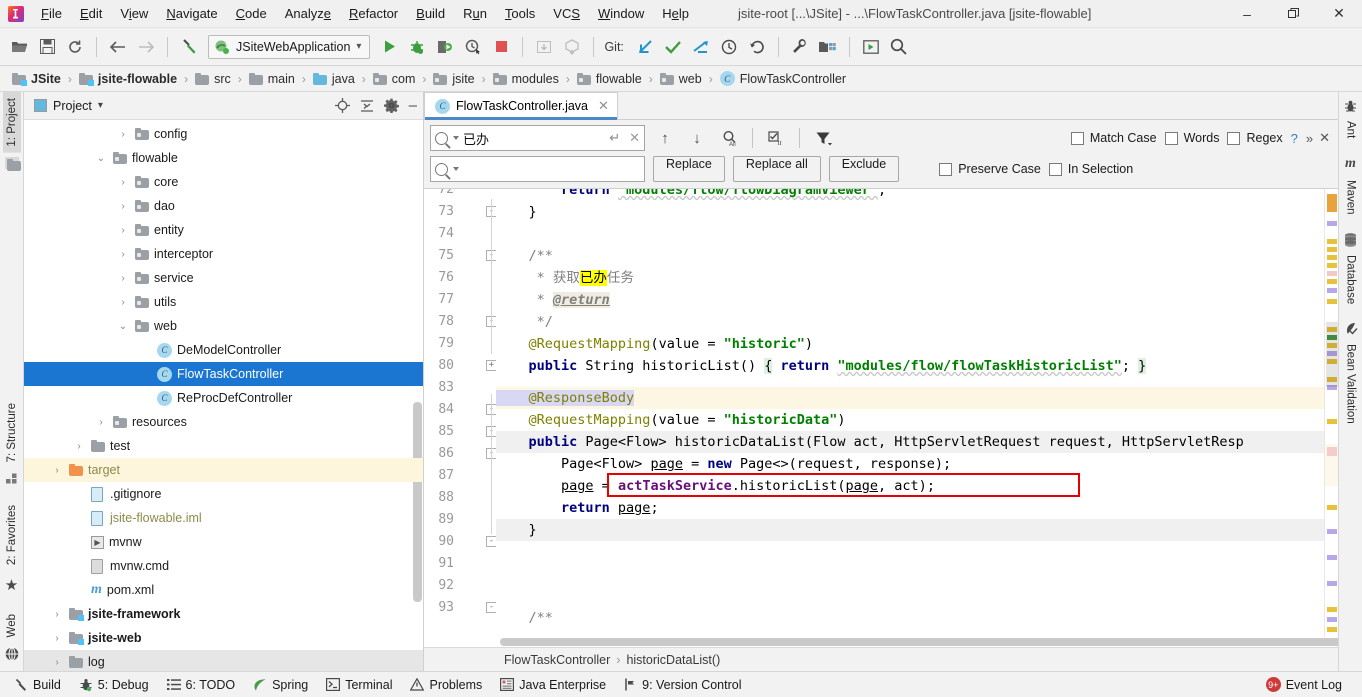 The image size is (1362, 697). What do you see at coordinates (191, 13) in the screenshot?
I see `menu-item-navigate: Navigate` at bounding box center [191, 13].